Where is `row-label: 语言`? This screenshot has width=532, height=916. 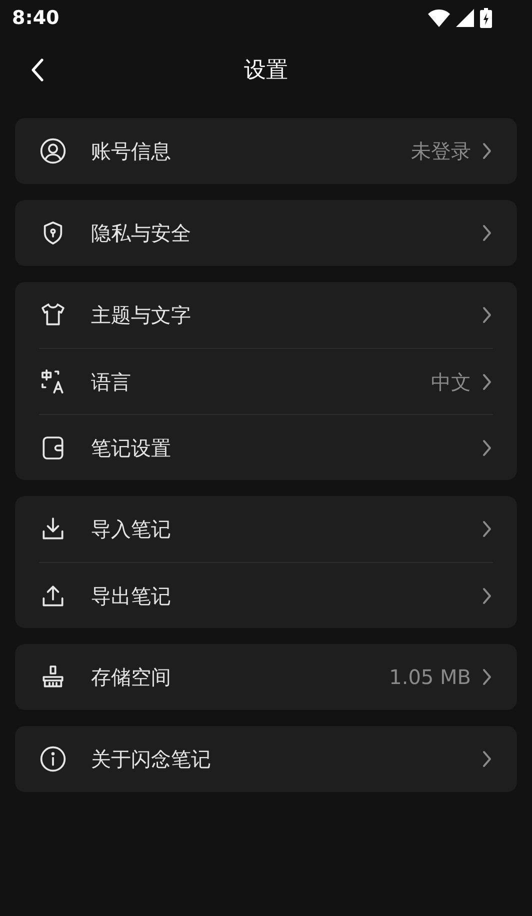
row-label: 语言 is located at coordinates (111, 382).